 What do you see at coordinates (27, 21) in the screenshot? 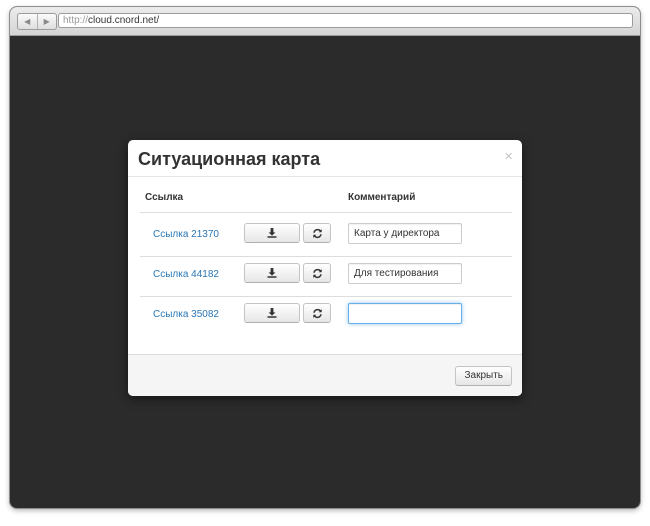
I see `back-icon: ◀` at bounding box center [27, 21].